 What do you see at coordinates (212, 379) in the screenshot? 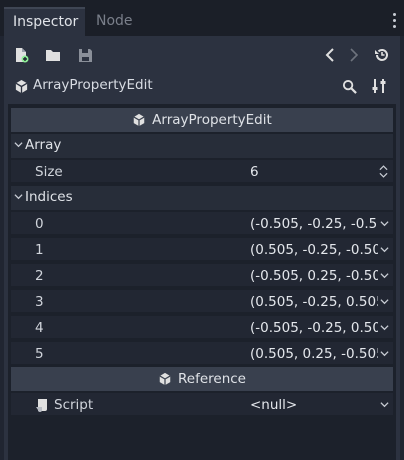
I see `section-title: Reference` at bounding box center [212, 379].